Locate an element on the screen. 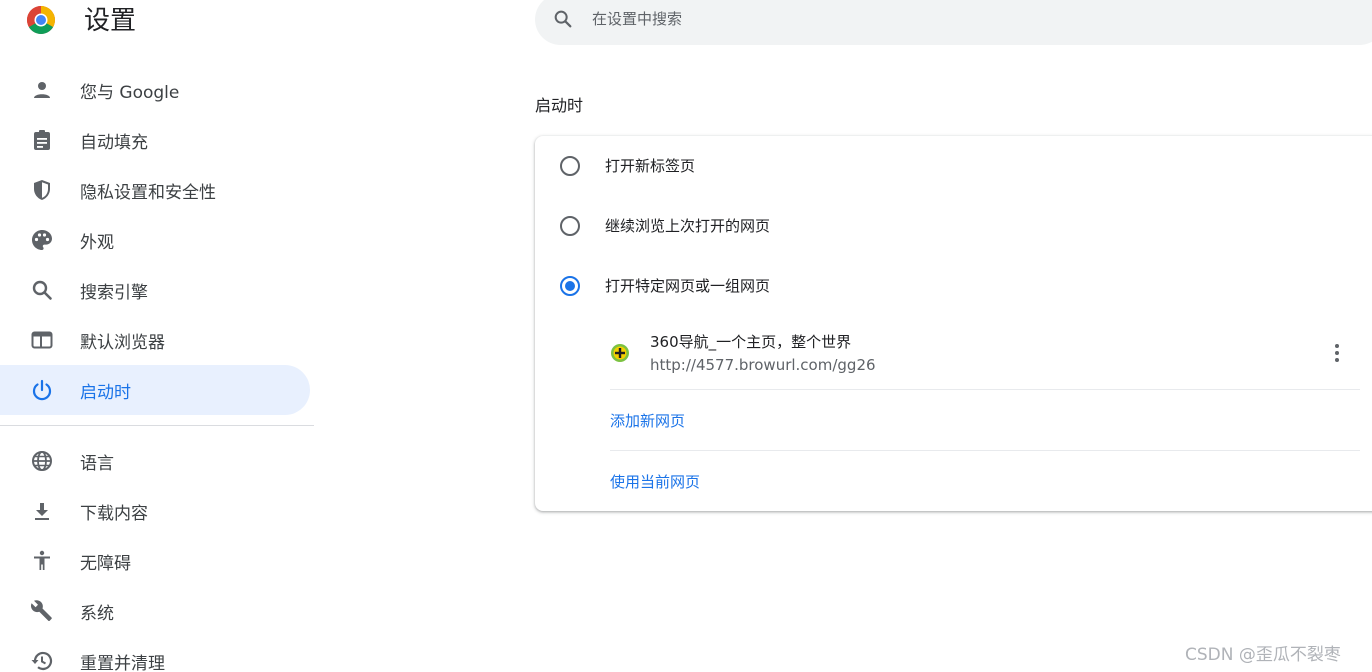 The image size is (1372, 672). page-title: 设置 is located at coordinates (110, 21).